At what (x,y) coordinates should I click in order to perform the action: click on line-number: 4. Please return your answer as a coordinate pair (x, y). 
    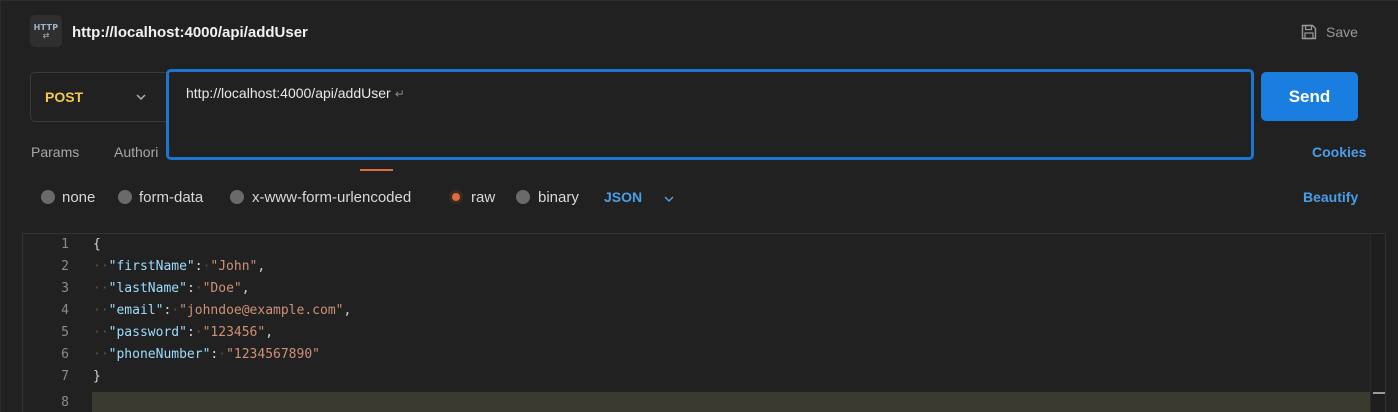
    Looking at the image, I should click on (65, 310).